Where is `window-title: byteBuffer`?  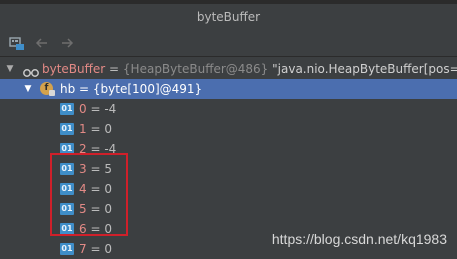 window-title: byteBuffer is located at coordinates (228, 17).